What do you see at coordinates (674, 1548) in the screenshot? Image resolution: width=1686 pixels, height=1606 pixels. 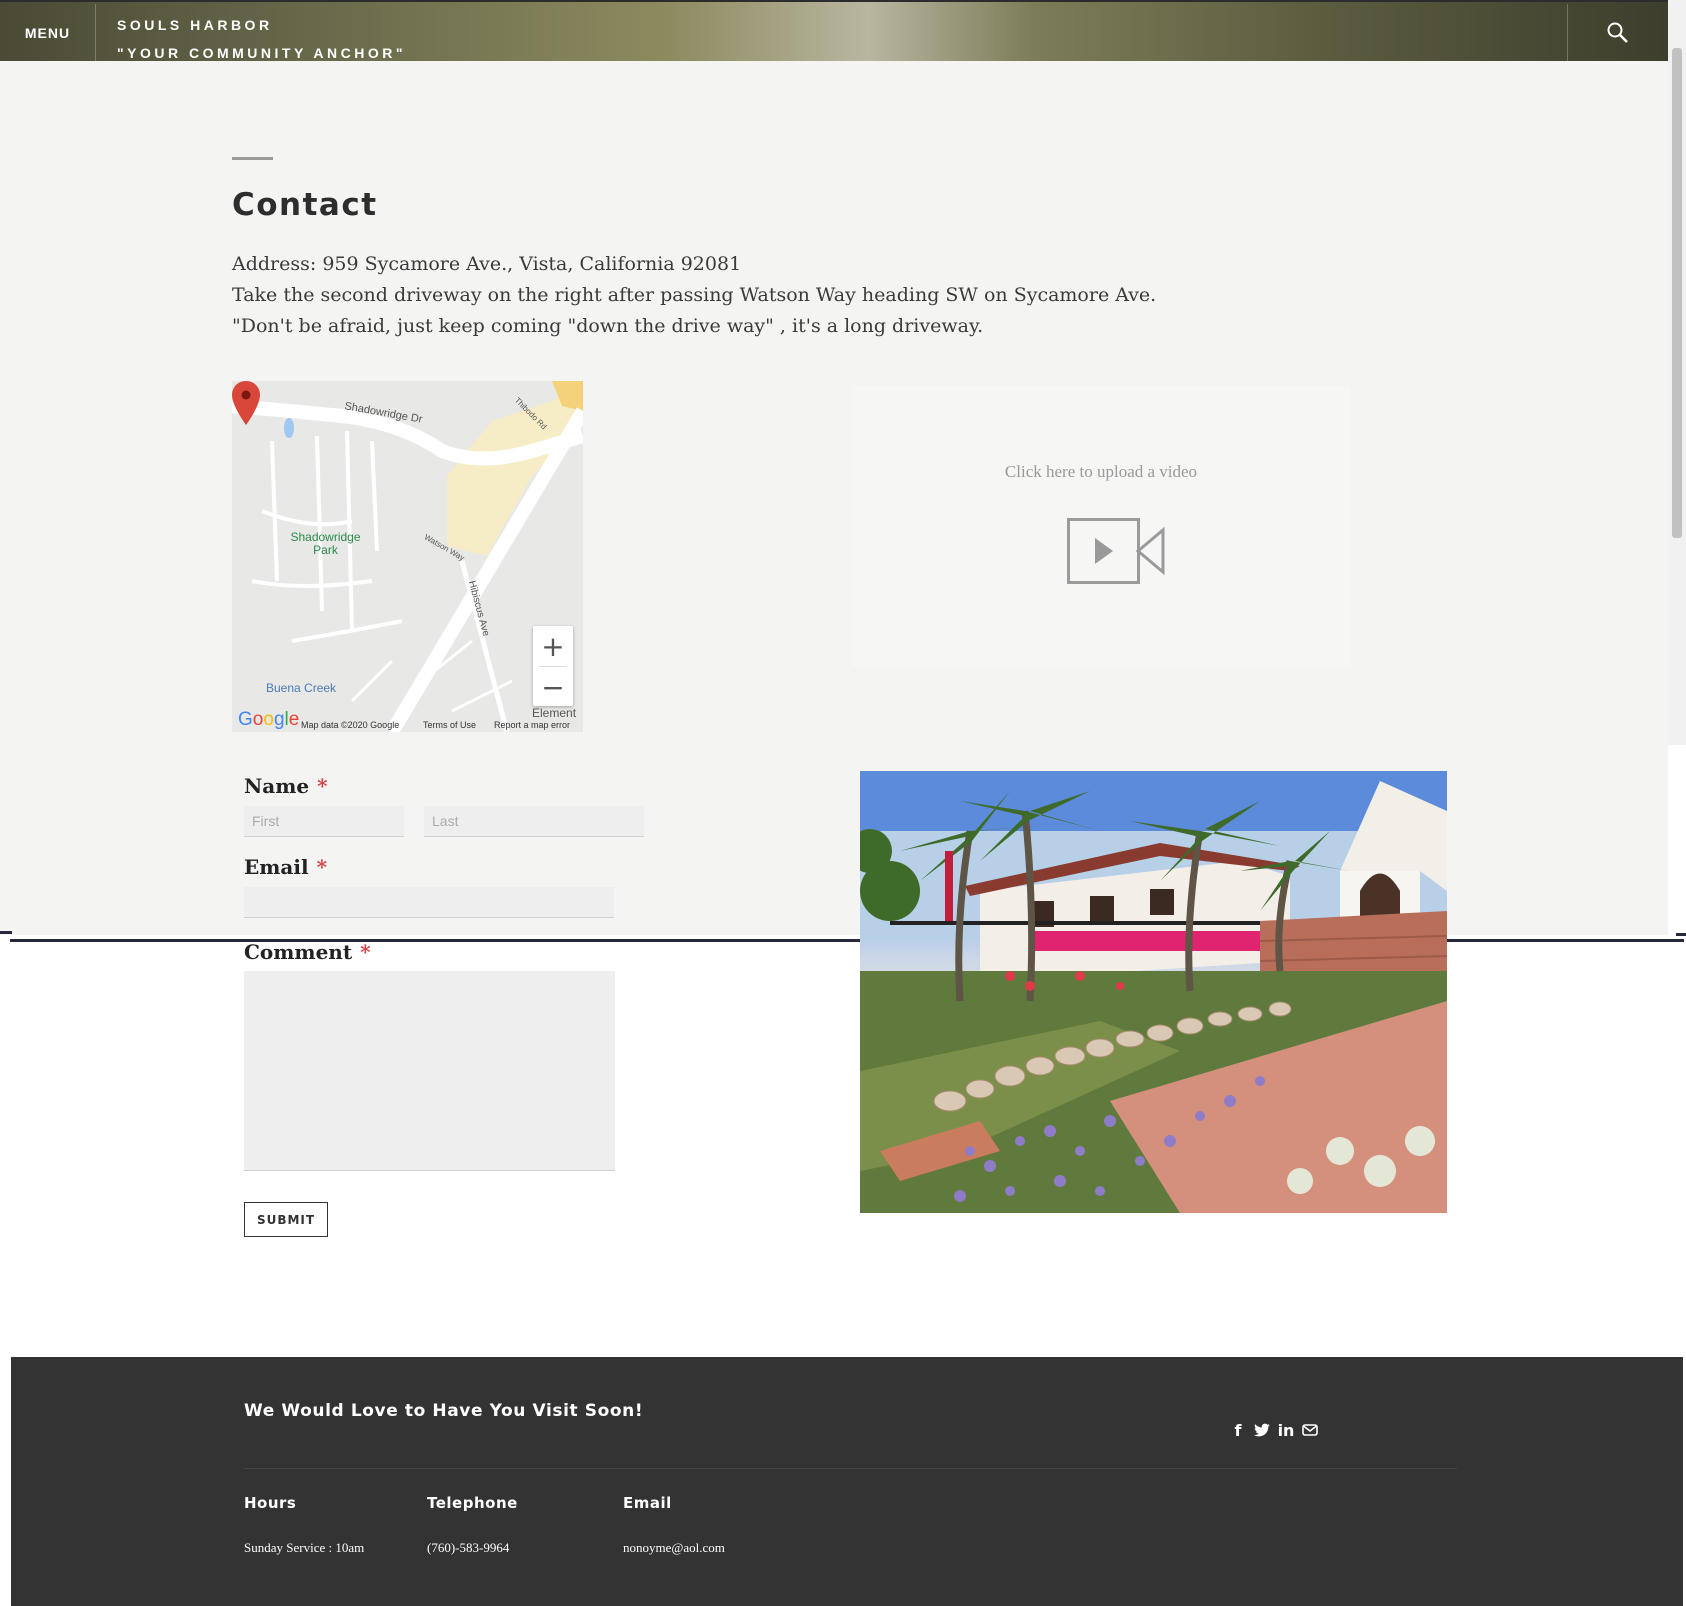 I see `email-value: nonoyme@aol.com` at bounding box center [674, 1548].